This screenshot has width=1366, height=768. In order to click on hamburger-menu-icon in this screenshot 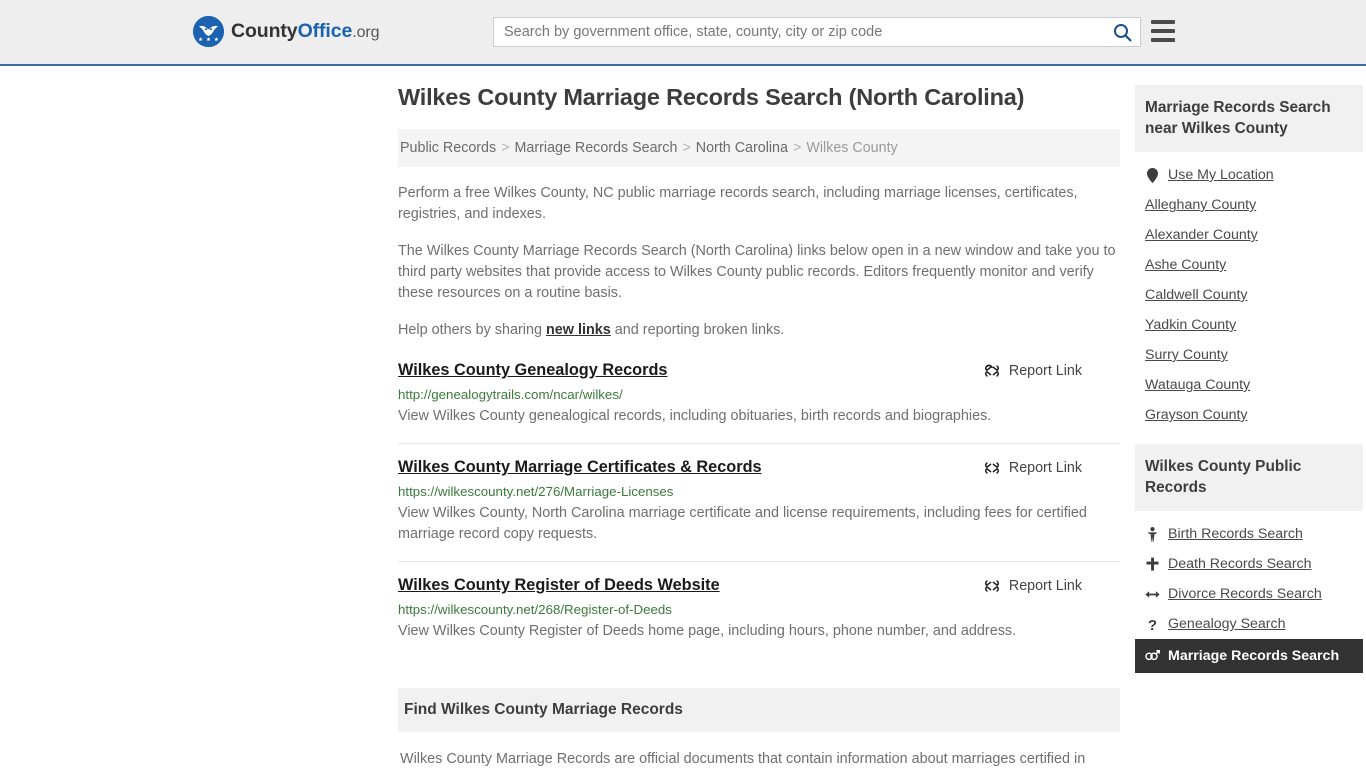, I will do `click(1163, 31)`.